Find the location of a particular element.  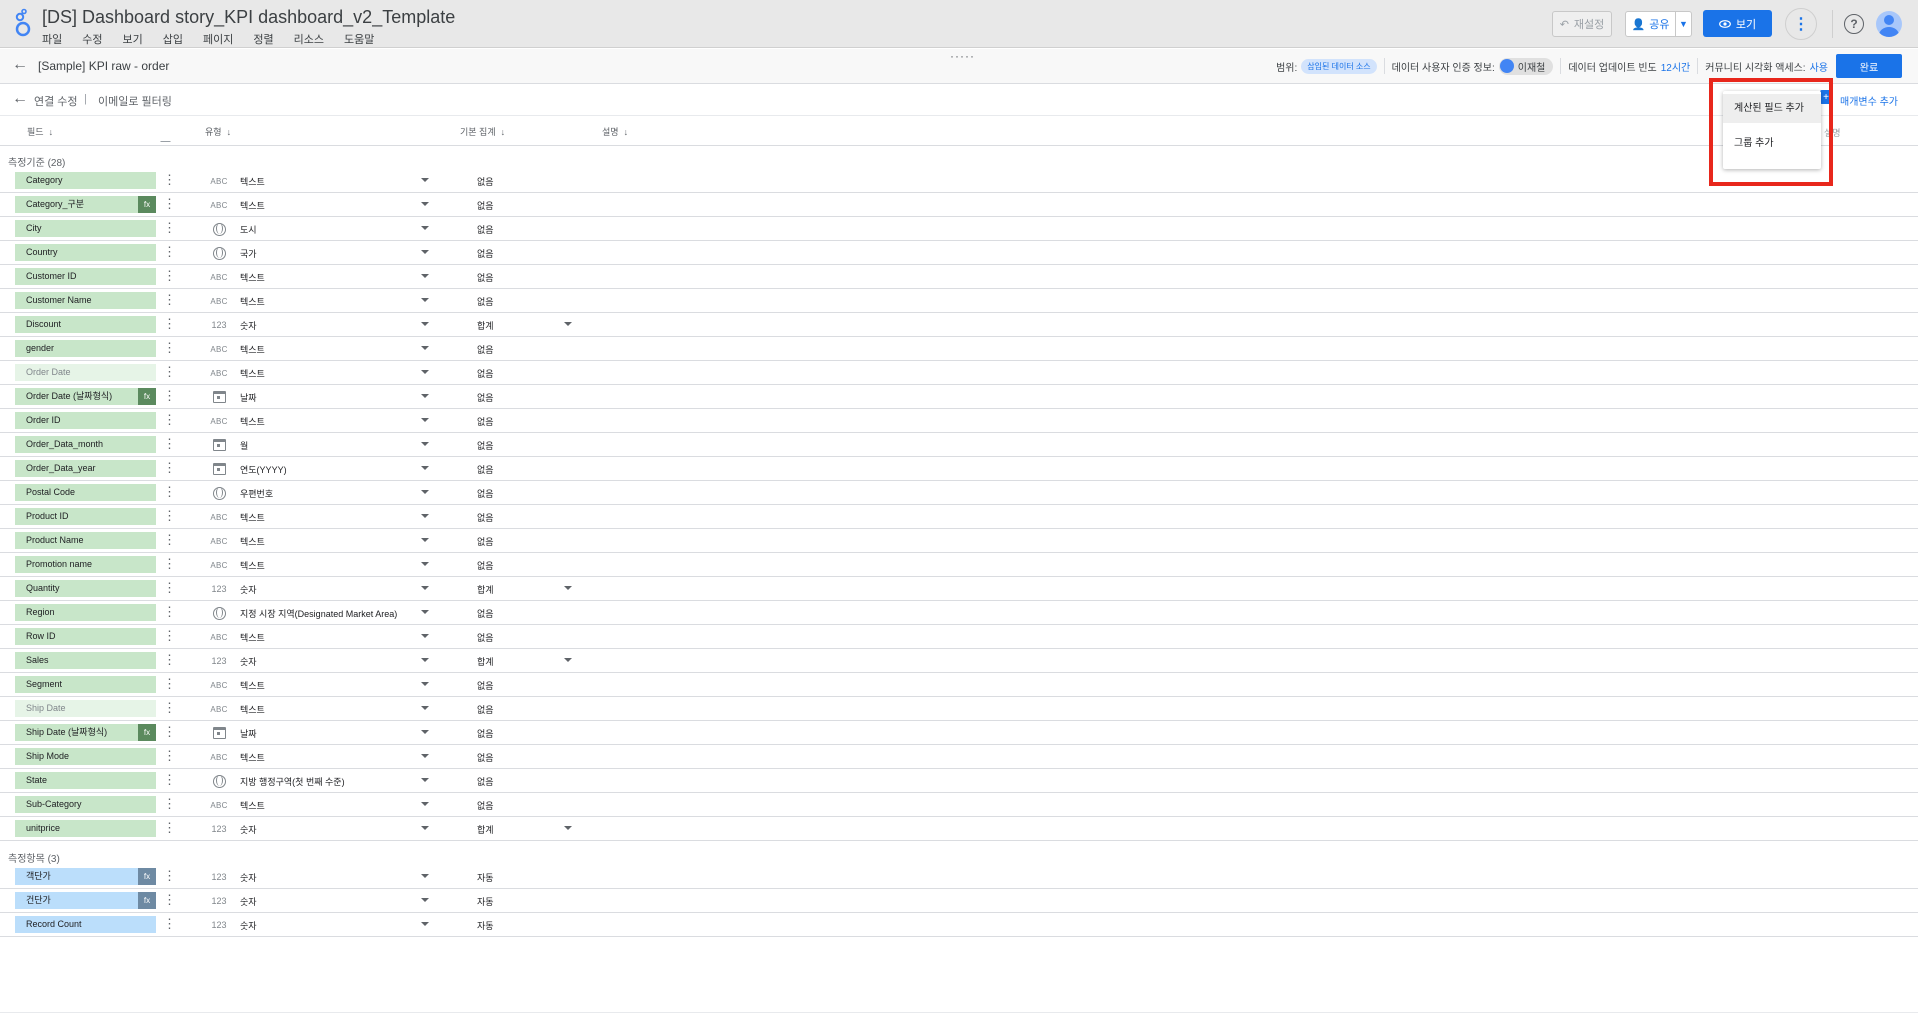

field-type-select: 지방 행정구역(첫 번째 수준) is located at coordinates (292, 781).